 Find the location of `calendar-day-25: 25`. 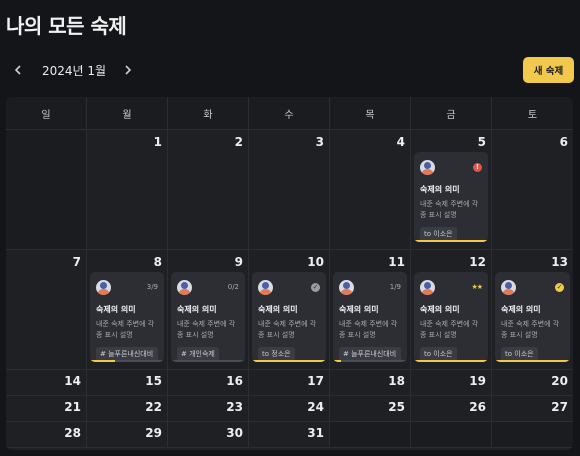

calendar-day-25: 25 is located at coordinates (370, 409).